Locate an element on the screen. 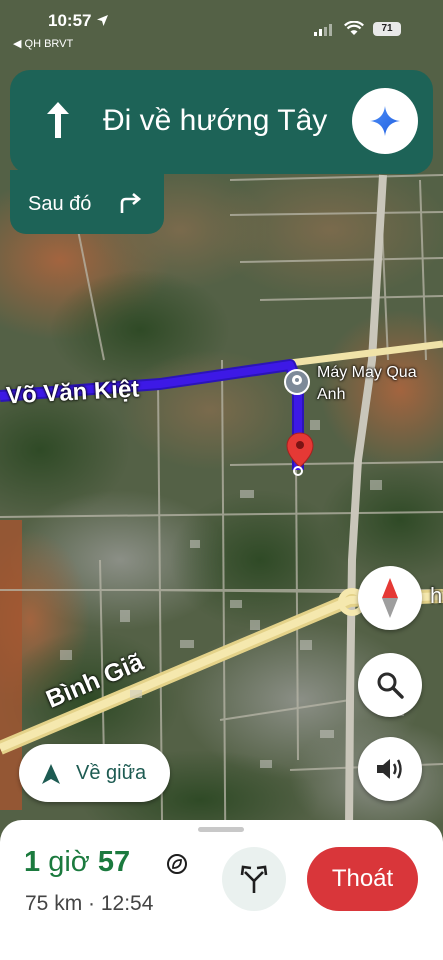  cellular-signal-icon is located at coordinates (323, 30).